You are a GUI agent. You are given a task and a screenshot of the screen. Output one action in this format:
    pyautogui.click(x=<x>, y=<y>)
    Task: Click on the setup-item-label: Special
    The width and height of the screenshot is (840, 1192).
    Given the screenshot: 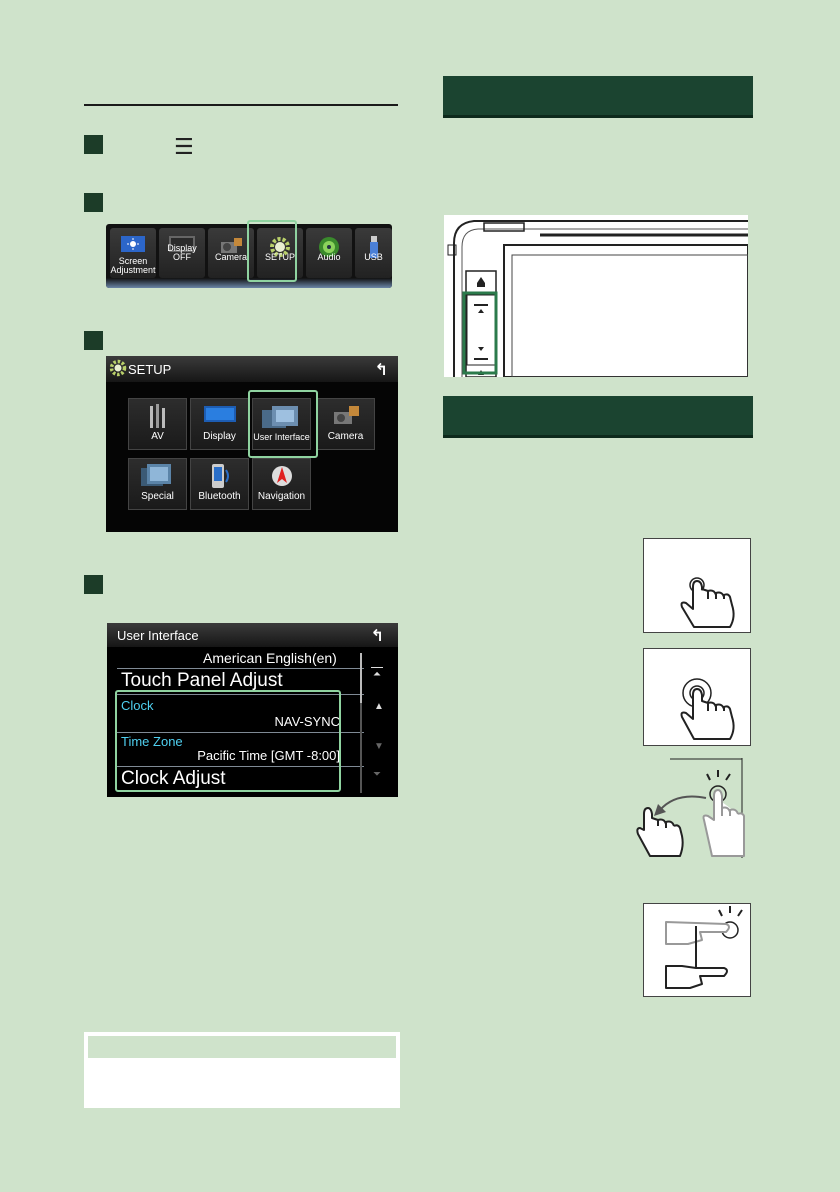 What is the action you would take?
    pyautogui.click(x=157, y=496)
    